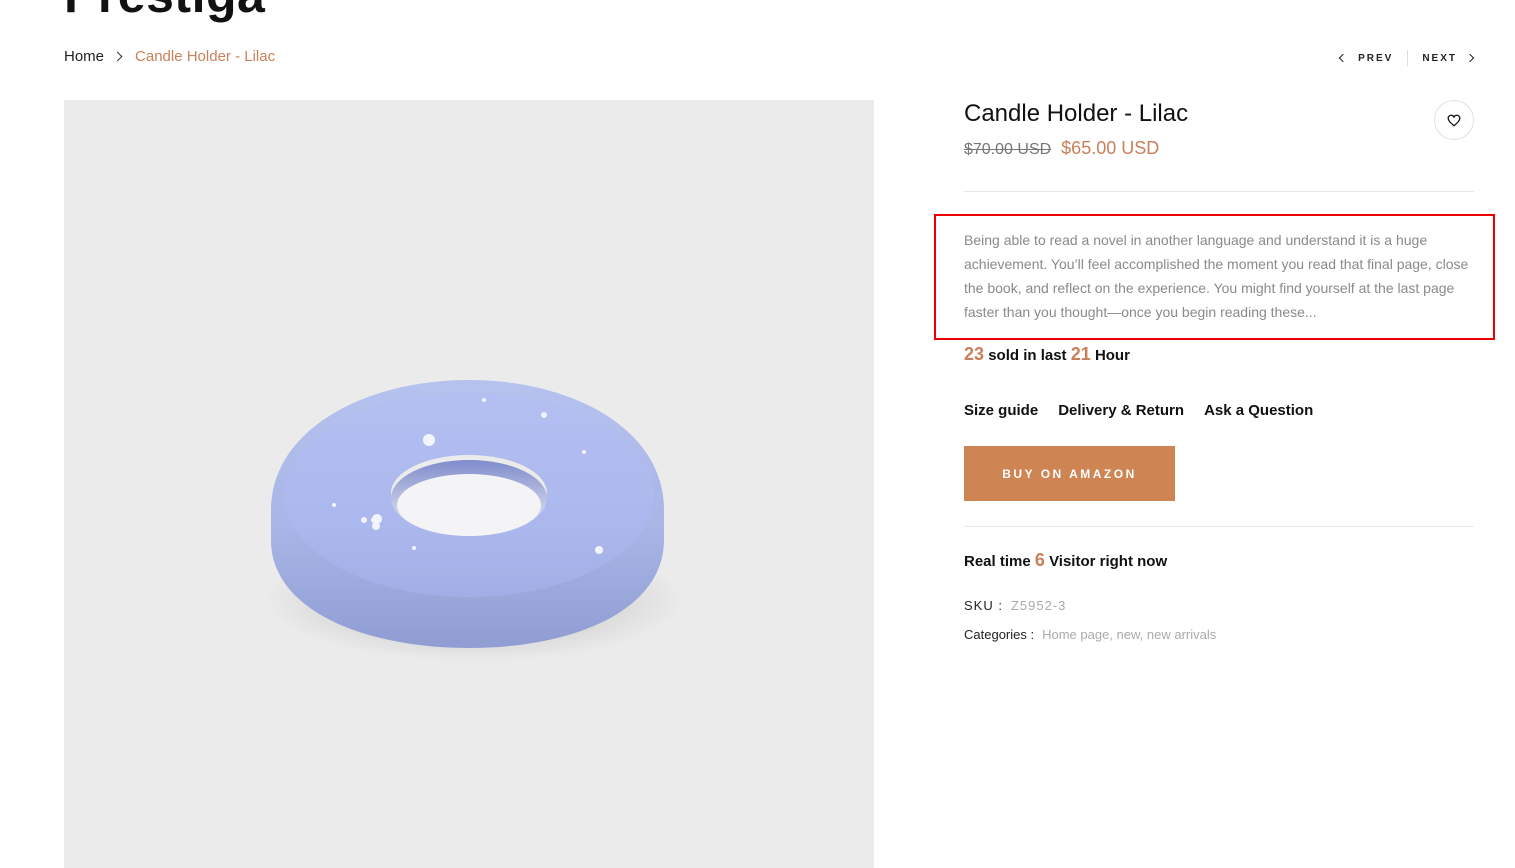 The height and width of the screenshot is (868, 1515). I want to click on sale-price: $65.00 USD, so click(1110, 148).